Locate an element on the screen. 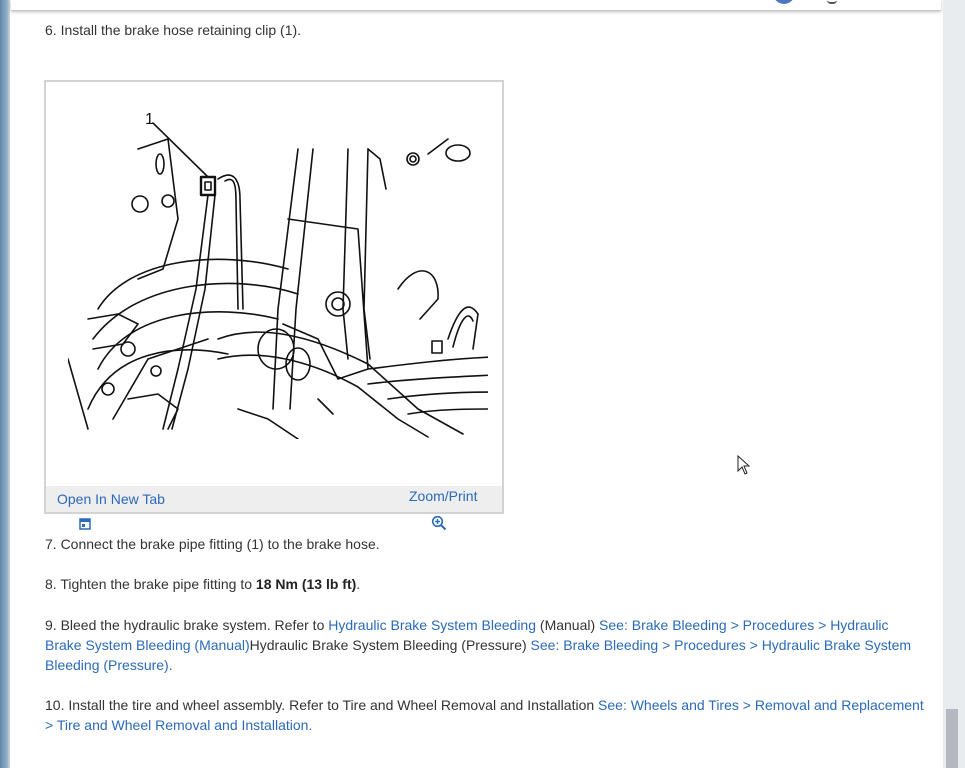 This screenshot has width=965, height=768. step-9-mid1: (Manual) is located at coordinates (568, 625).